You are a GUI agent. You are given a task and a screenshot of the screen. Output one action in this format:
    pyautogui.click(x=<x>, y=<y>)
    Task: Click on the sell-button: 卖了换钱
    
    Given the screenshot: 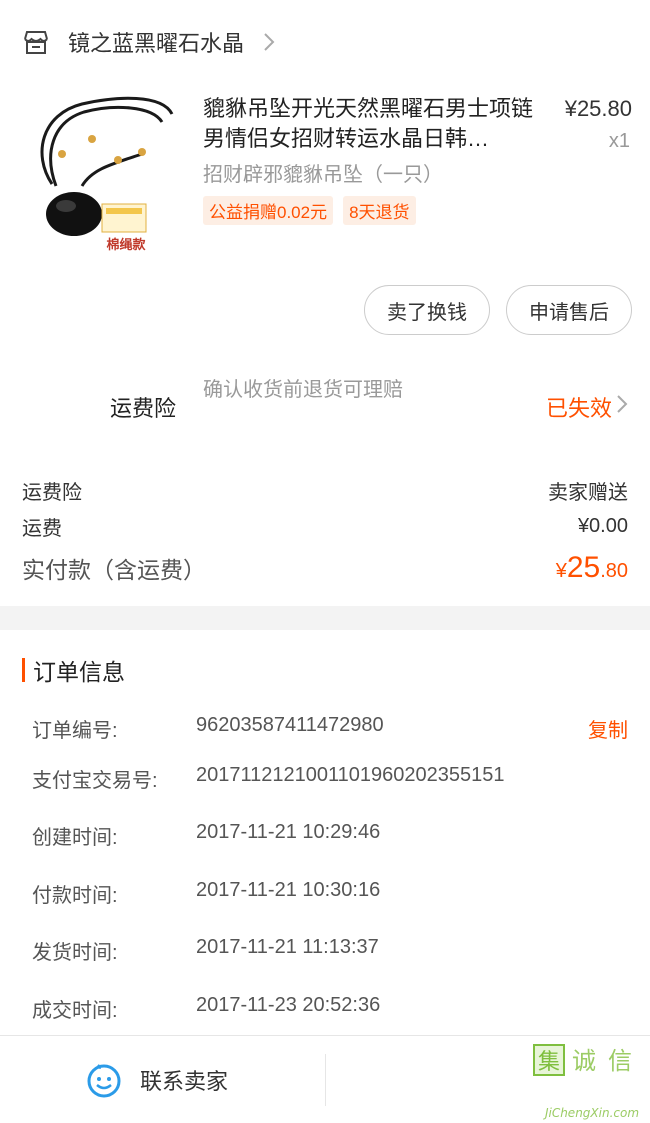 What is the action you would take?
    pyautogui.click(x=427, y=310)
    